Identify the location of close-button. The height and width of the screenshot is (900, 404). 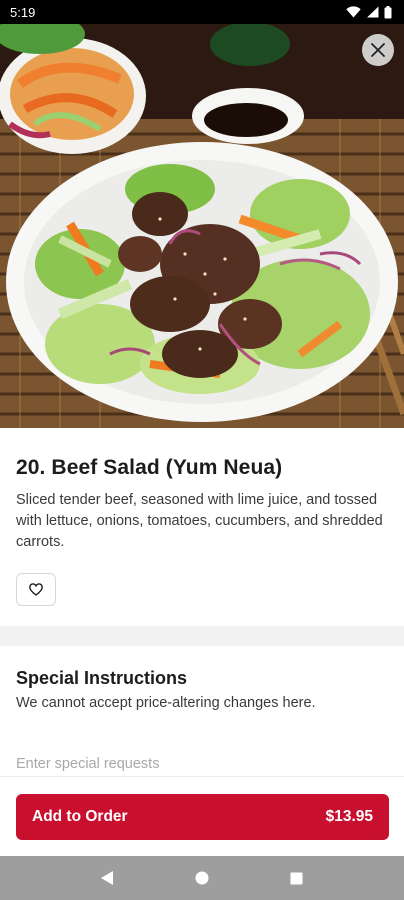
(378, 50).